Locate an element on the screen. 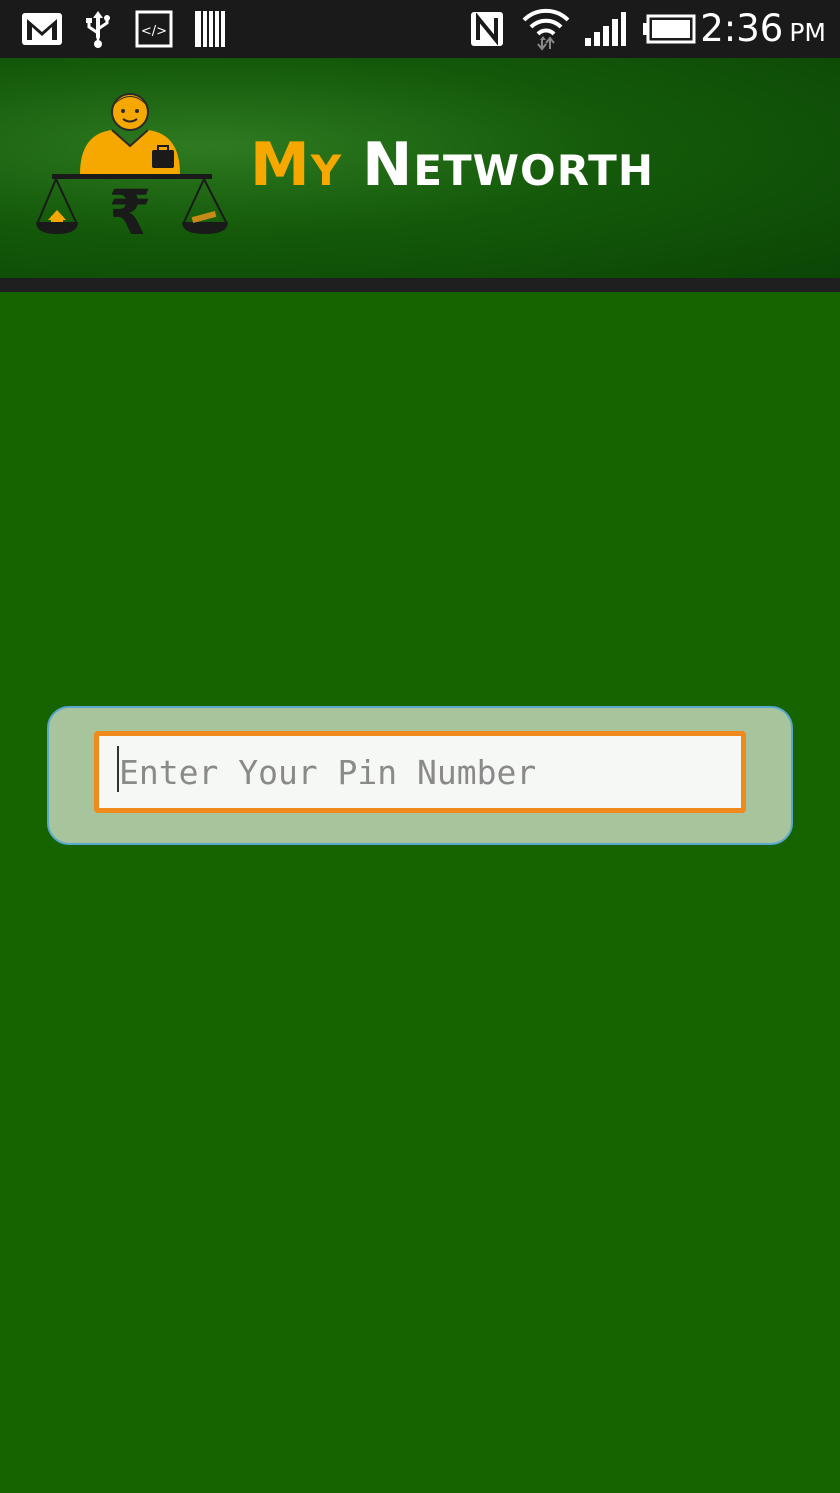 The height and width of the screenshot is (1493, 840). status-ampm: PM is located at coordinates (807, 32).